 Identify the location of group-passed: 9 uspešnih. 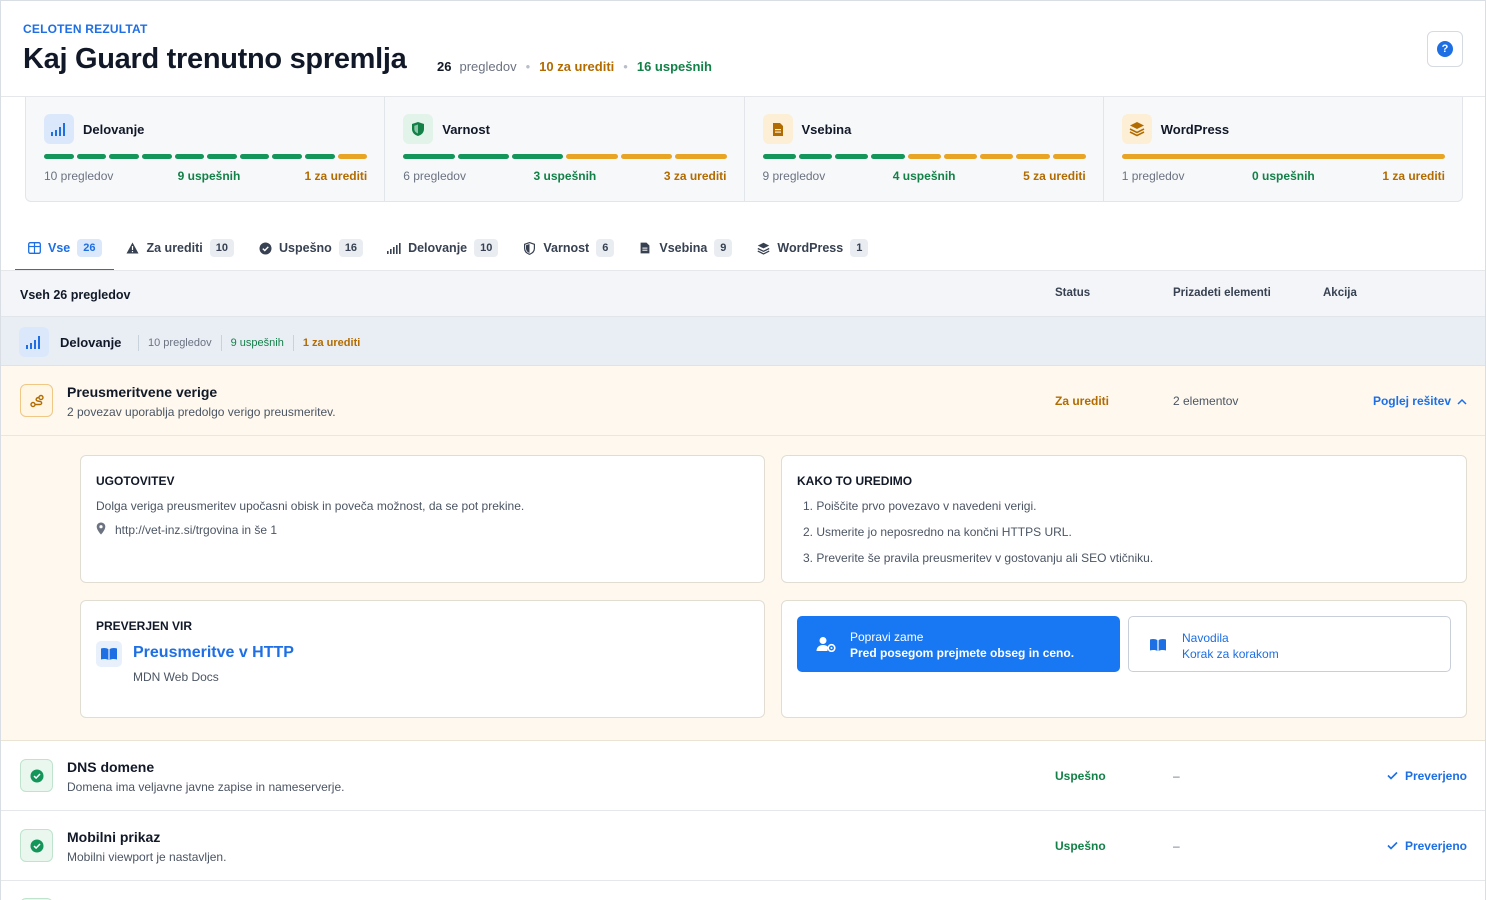
(257, 343).